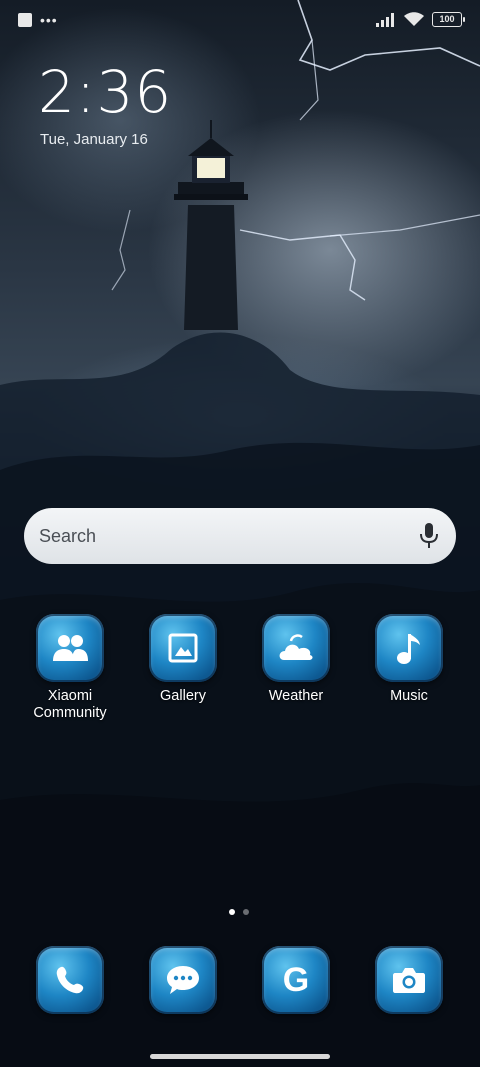 The width and height of the screenshot is (480, 1067). I want to click on app-weather: Weather, so click(296, 659).